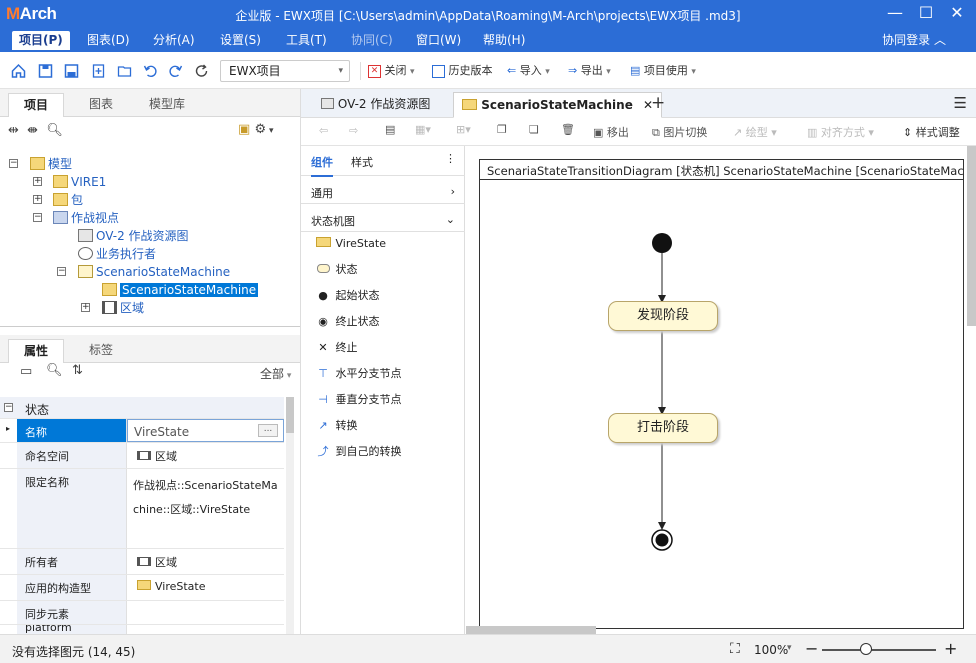 Image resolution: width=976 pixels, height=663 pixels. Describe the element at coordinates (124, 71) in the screenshot. I see `open-folder-icon` at that location.